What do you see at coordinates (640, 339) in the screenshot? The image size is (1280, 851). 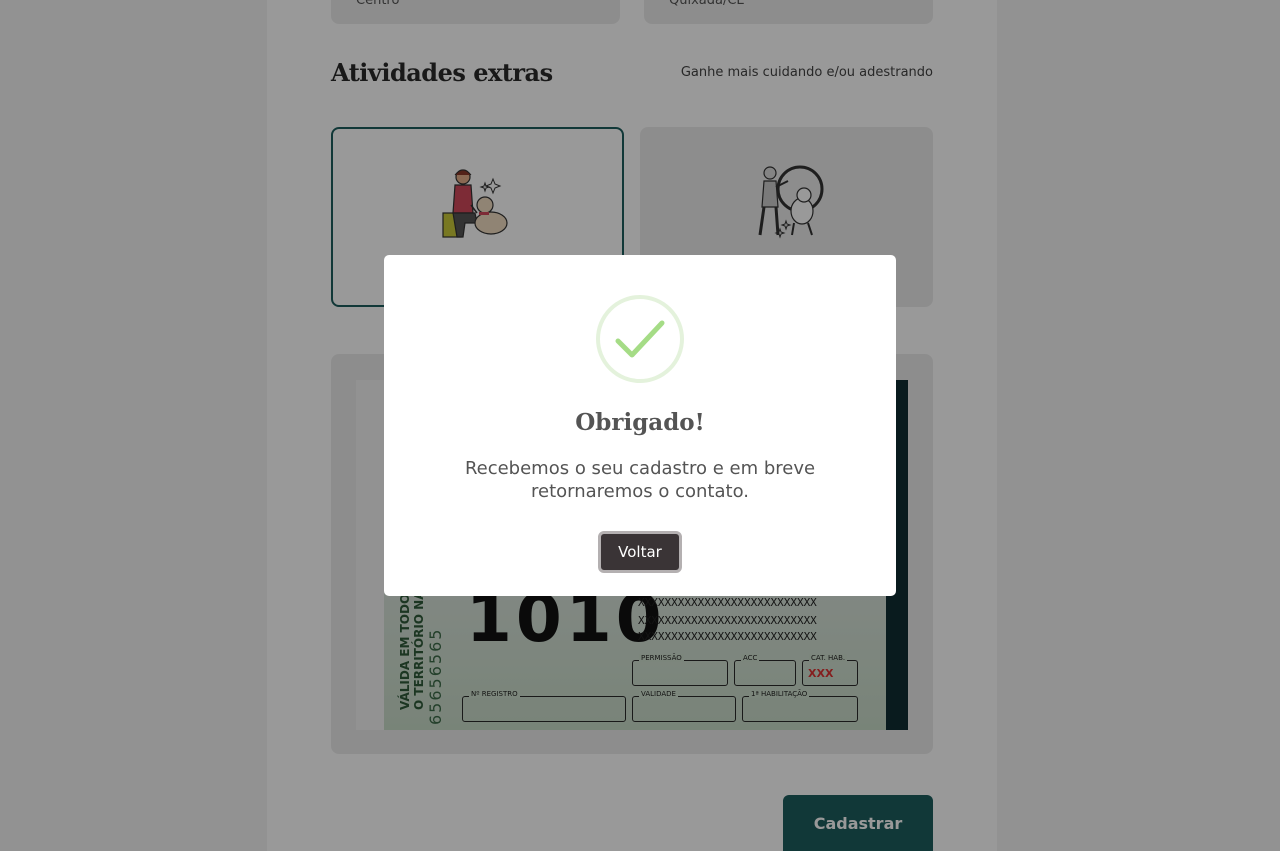 I see `success-check-icon` at bounding box center [640, 339].